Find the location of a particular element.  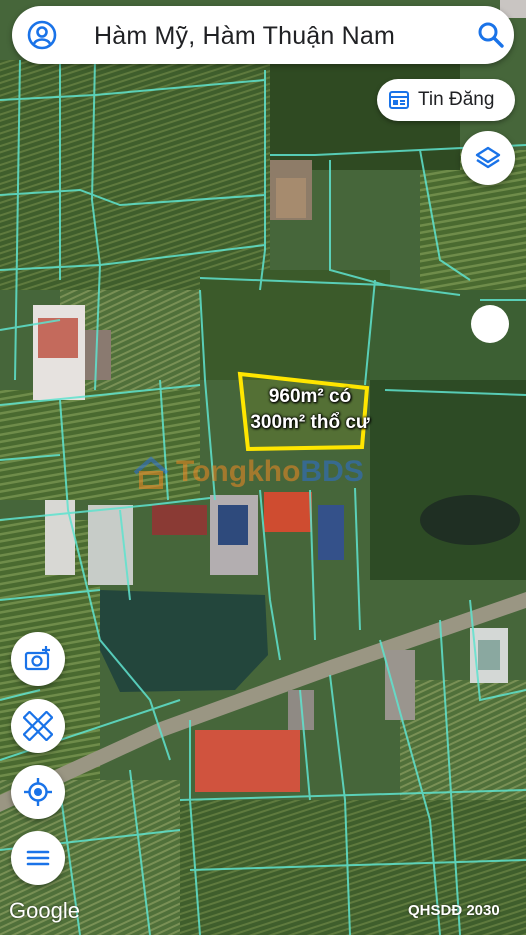

listings-button: Tin Đăng is located at coordinates (446, 100).